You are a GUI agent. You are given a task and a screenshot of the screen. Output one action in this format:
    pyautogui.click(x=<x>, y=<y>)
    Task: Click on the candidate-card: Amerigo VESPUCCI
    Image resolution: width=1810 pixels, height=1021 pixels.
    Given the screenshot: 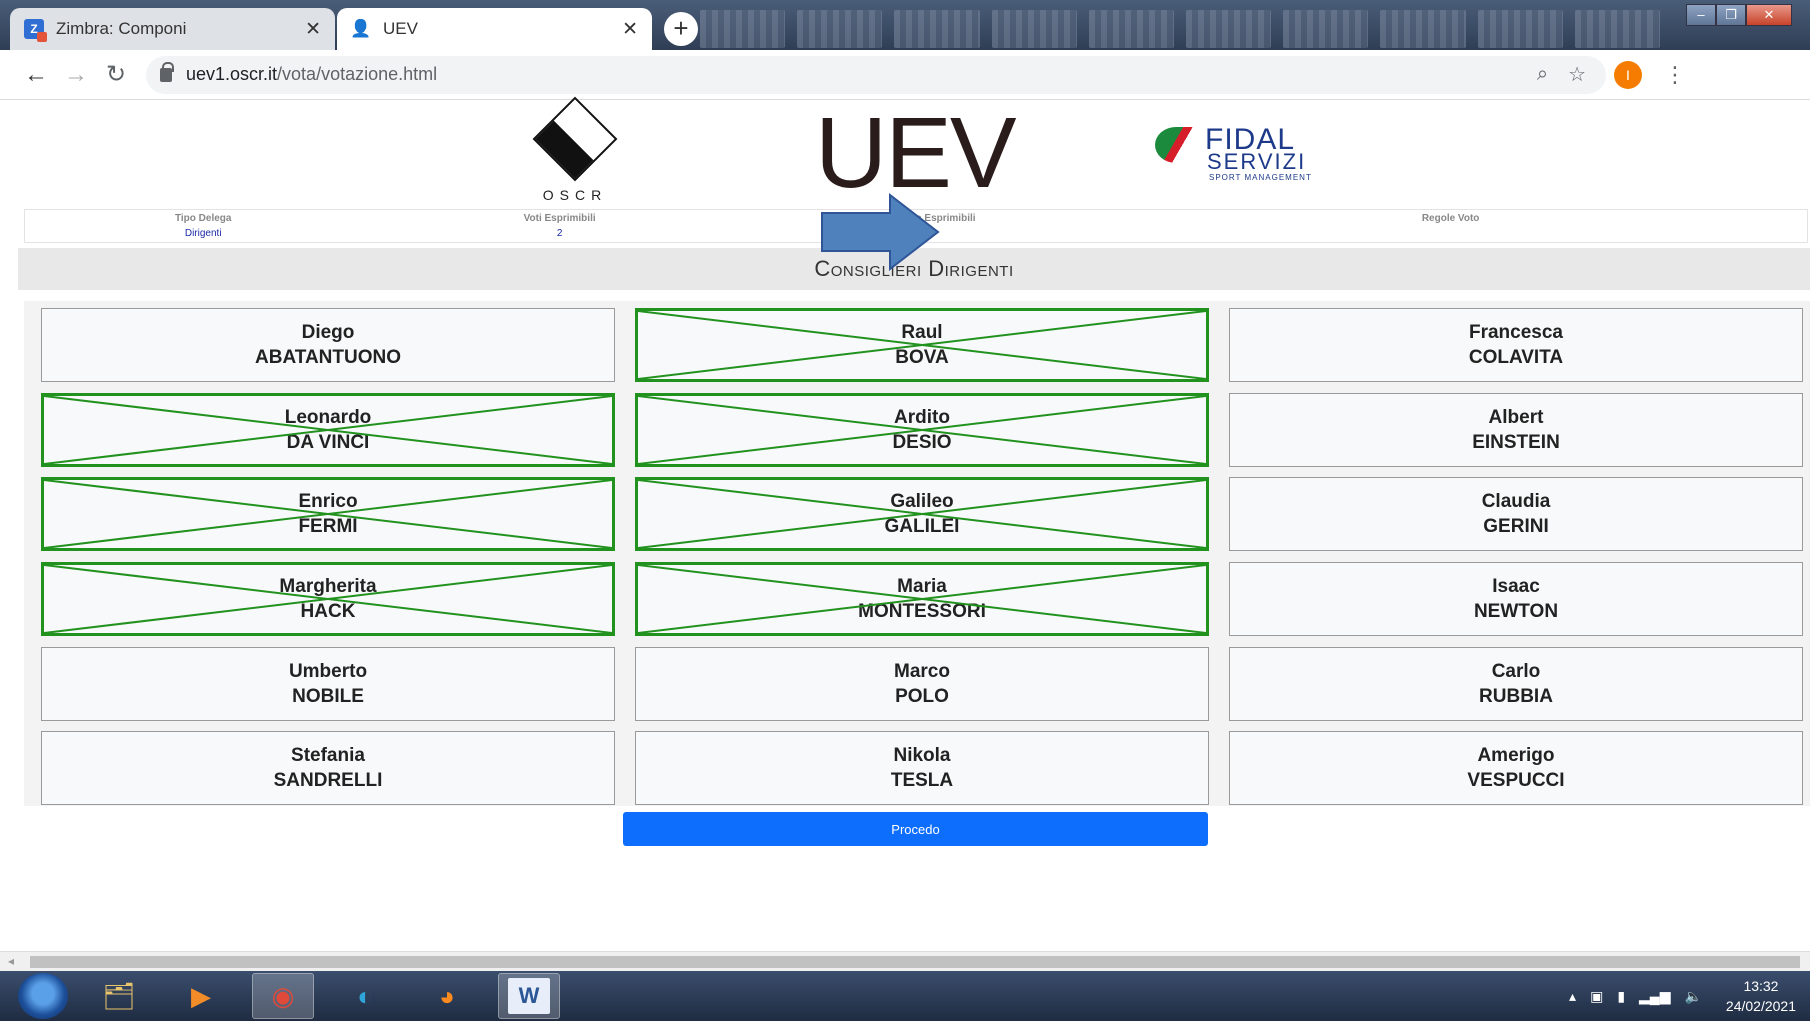 What is the action you would take?
    pyautogui.click(x=1516, y=768)
    